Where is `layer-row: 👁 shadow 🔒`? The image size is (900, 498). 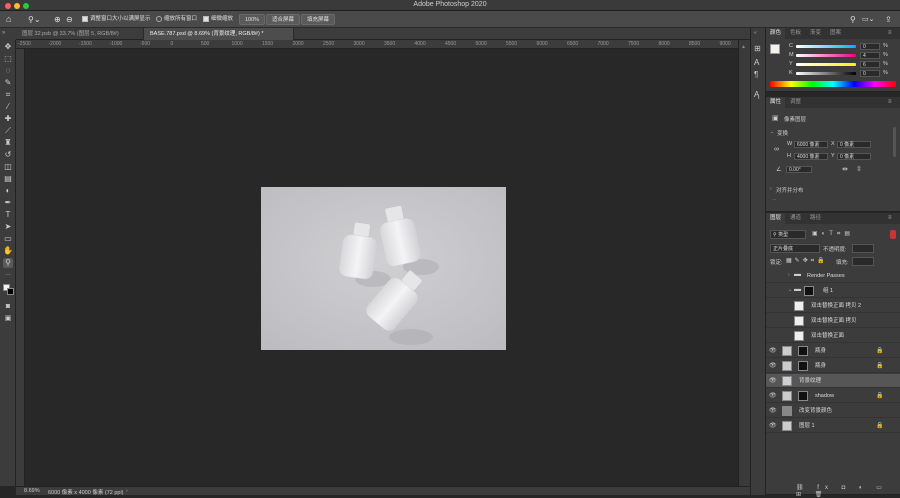 layer-row: 👁 shadow 🔒 is located at coordinates (833, 396).